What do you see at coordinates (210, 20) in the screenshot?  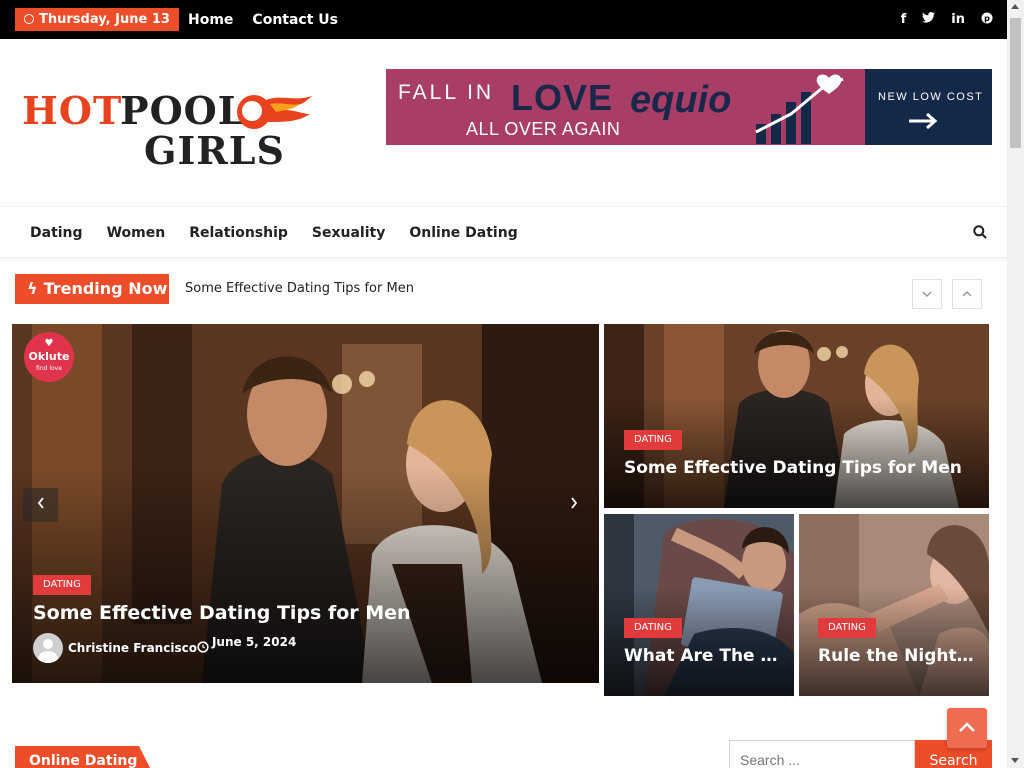 I see `top-nav-home: Home` at bounding box center [210, 20].